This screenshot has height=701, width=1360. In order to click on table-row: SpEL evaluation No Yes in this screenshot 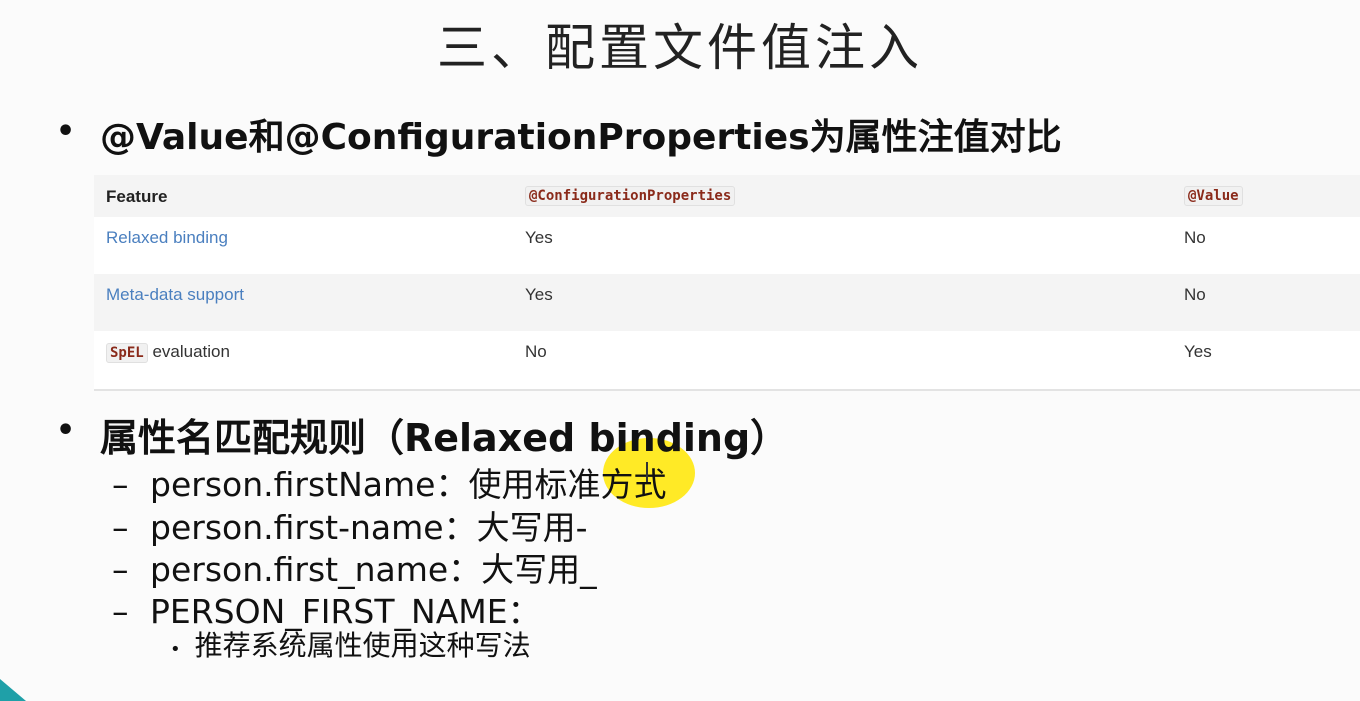, I will do `click(727, 359)`.